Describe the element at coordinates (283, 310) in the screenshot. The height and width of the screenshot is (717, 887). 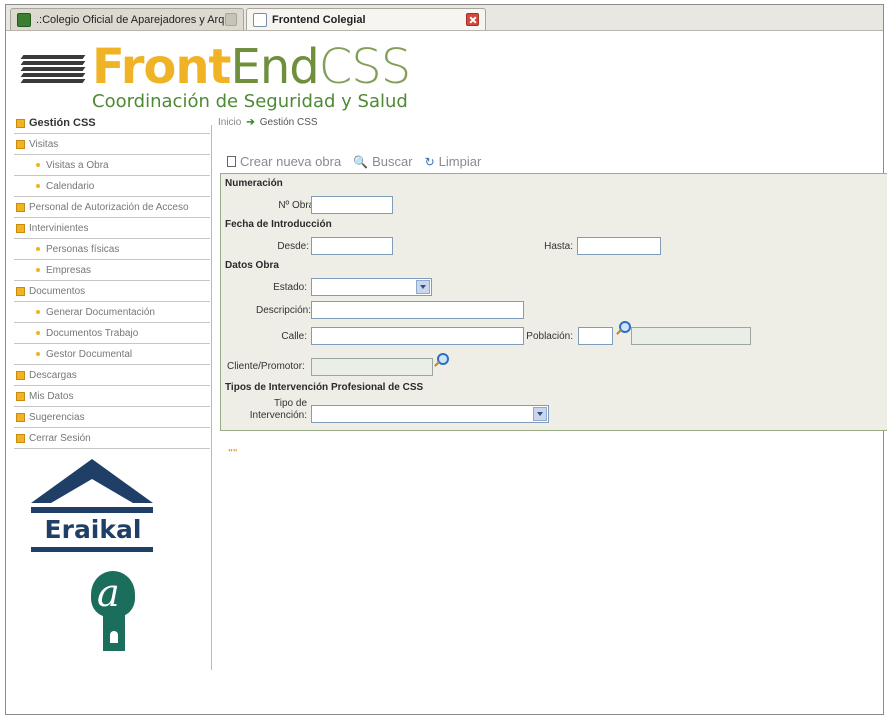
I see `descripcion-label: Descripción:` at that location.